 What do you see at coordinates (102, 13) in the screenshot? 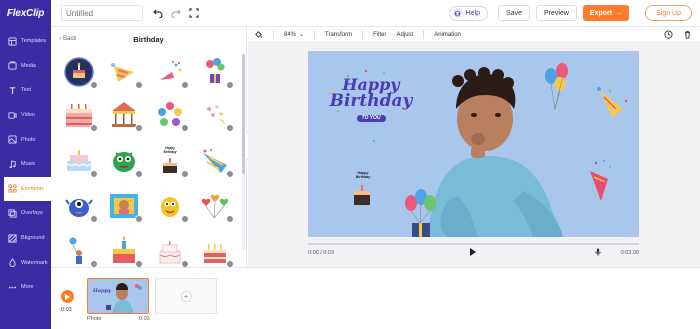
I see `project-title-input` at bounding box center [102, 13].